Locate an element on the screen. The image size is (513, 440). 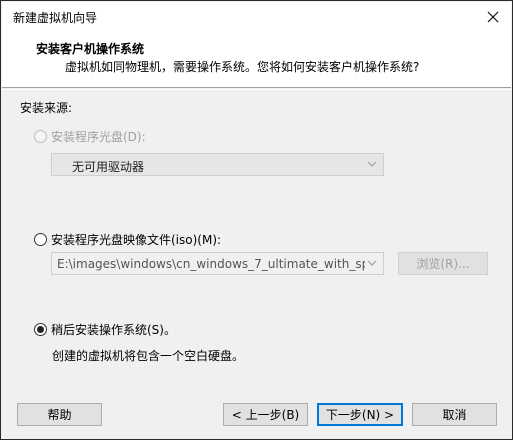
radio-button-later is located at coordinates (40, 329).